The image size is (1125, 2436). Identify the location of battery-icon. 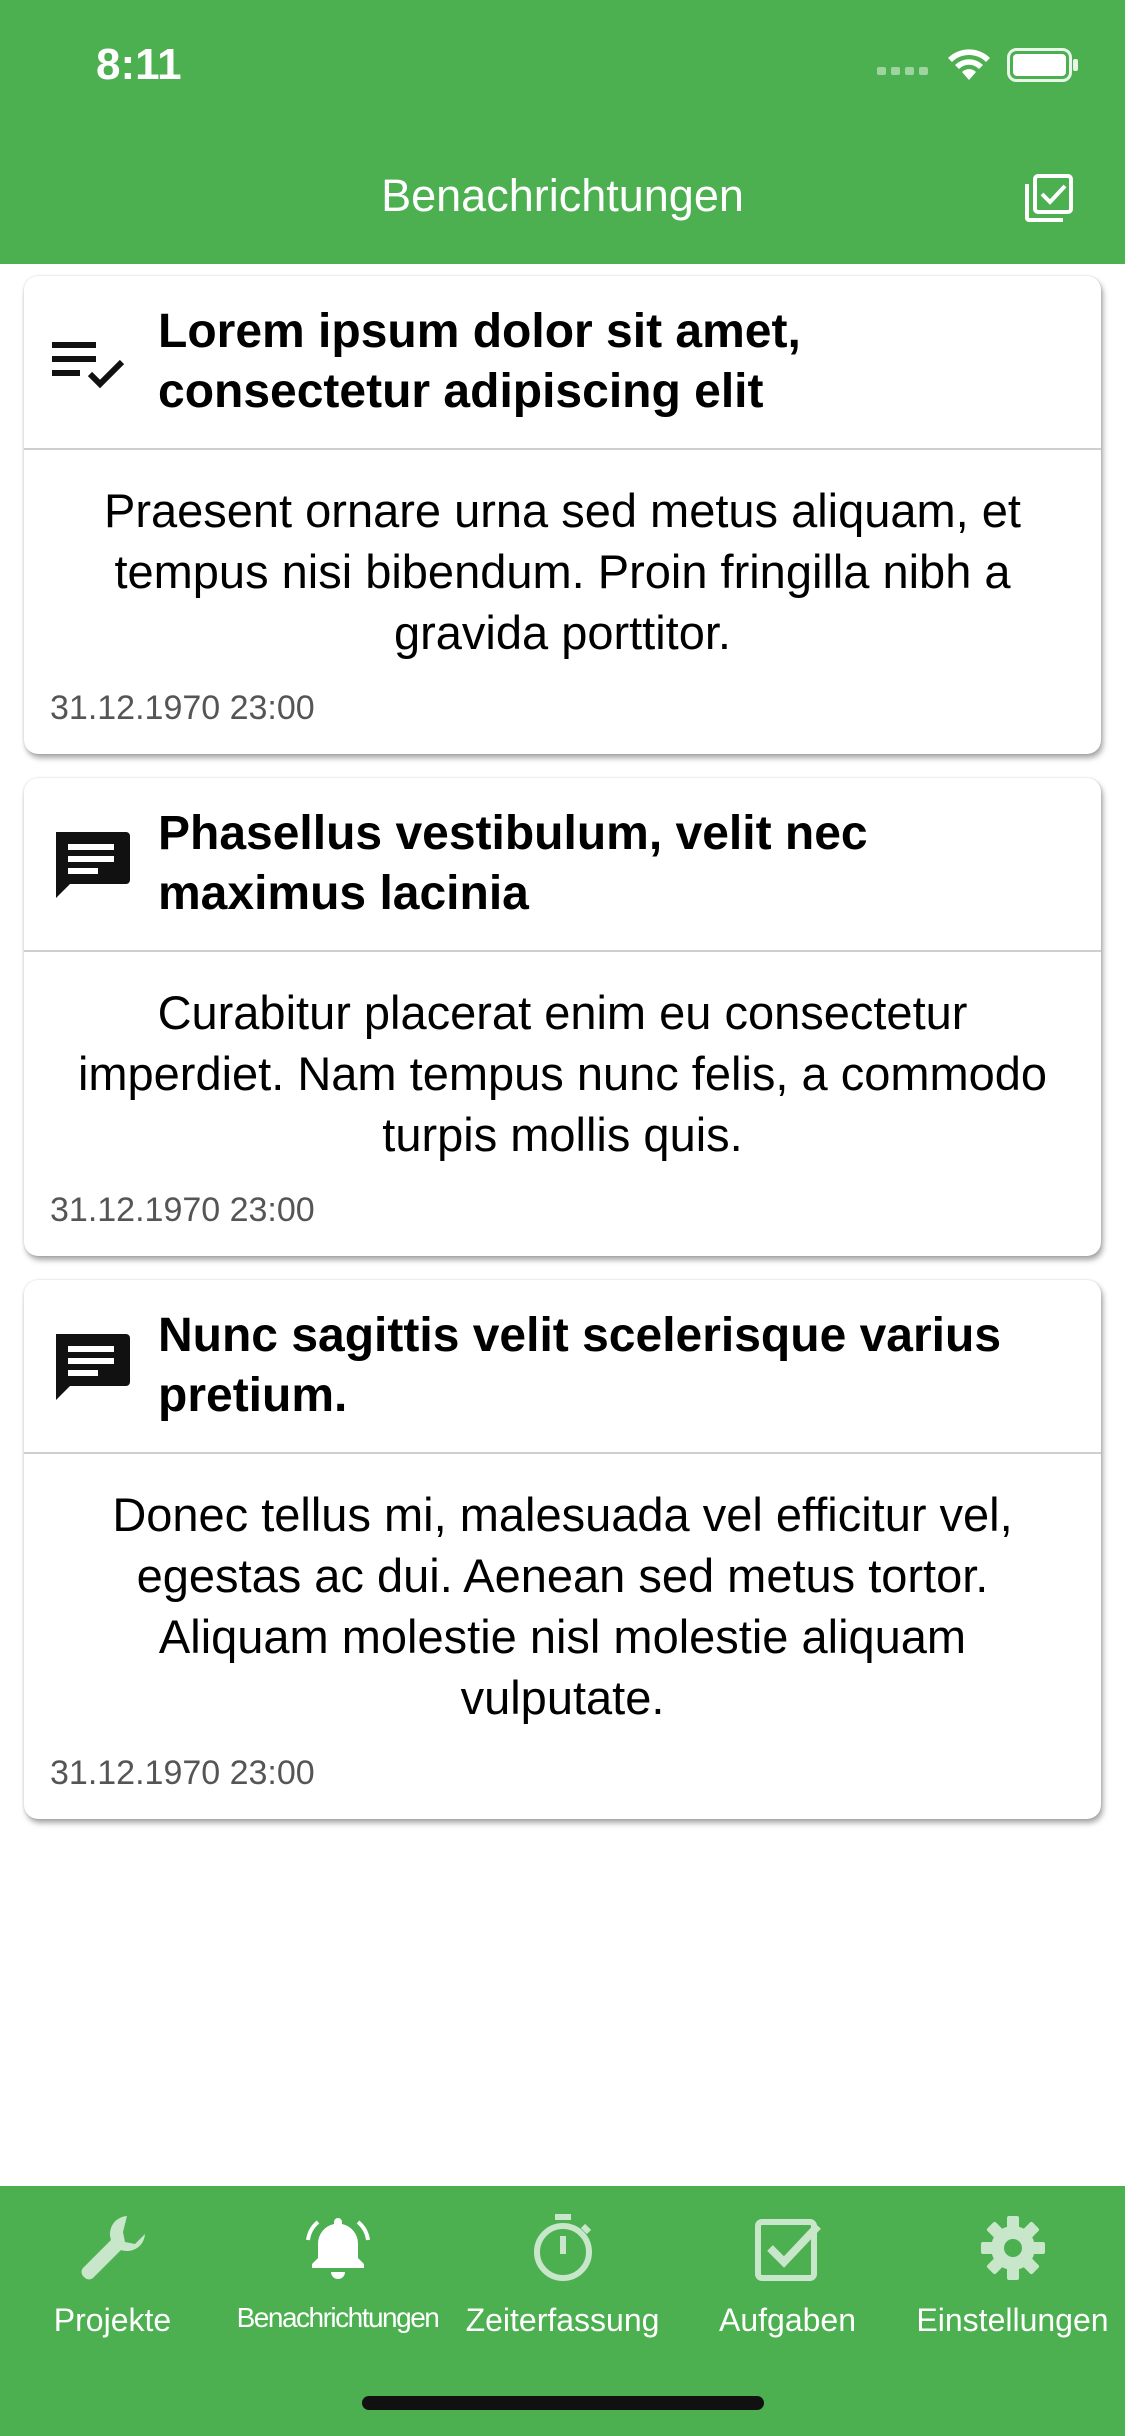
(1042, 65).